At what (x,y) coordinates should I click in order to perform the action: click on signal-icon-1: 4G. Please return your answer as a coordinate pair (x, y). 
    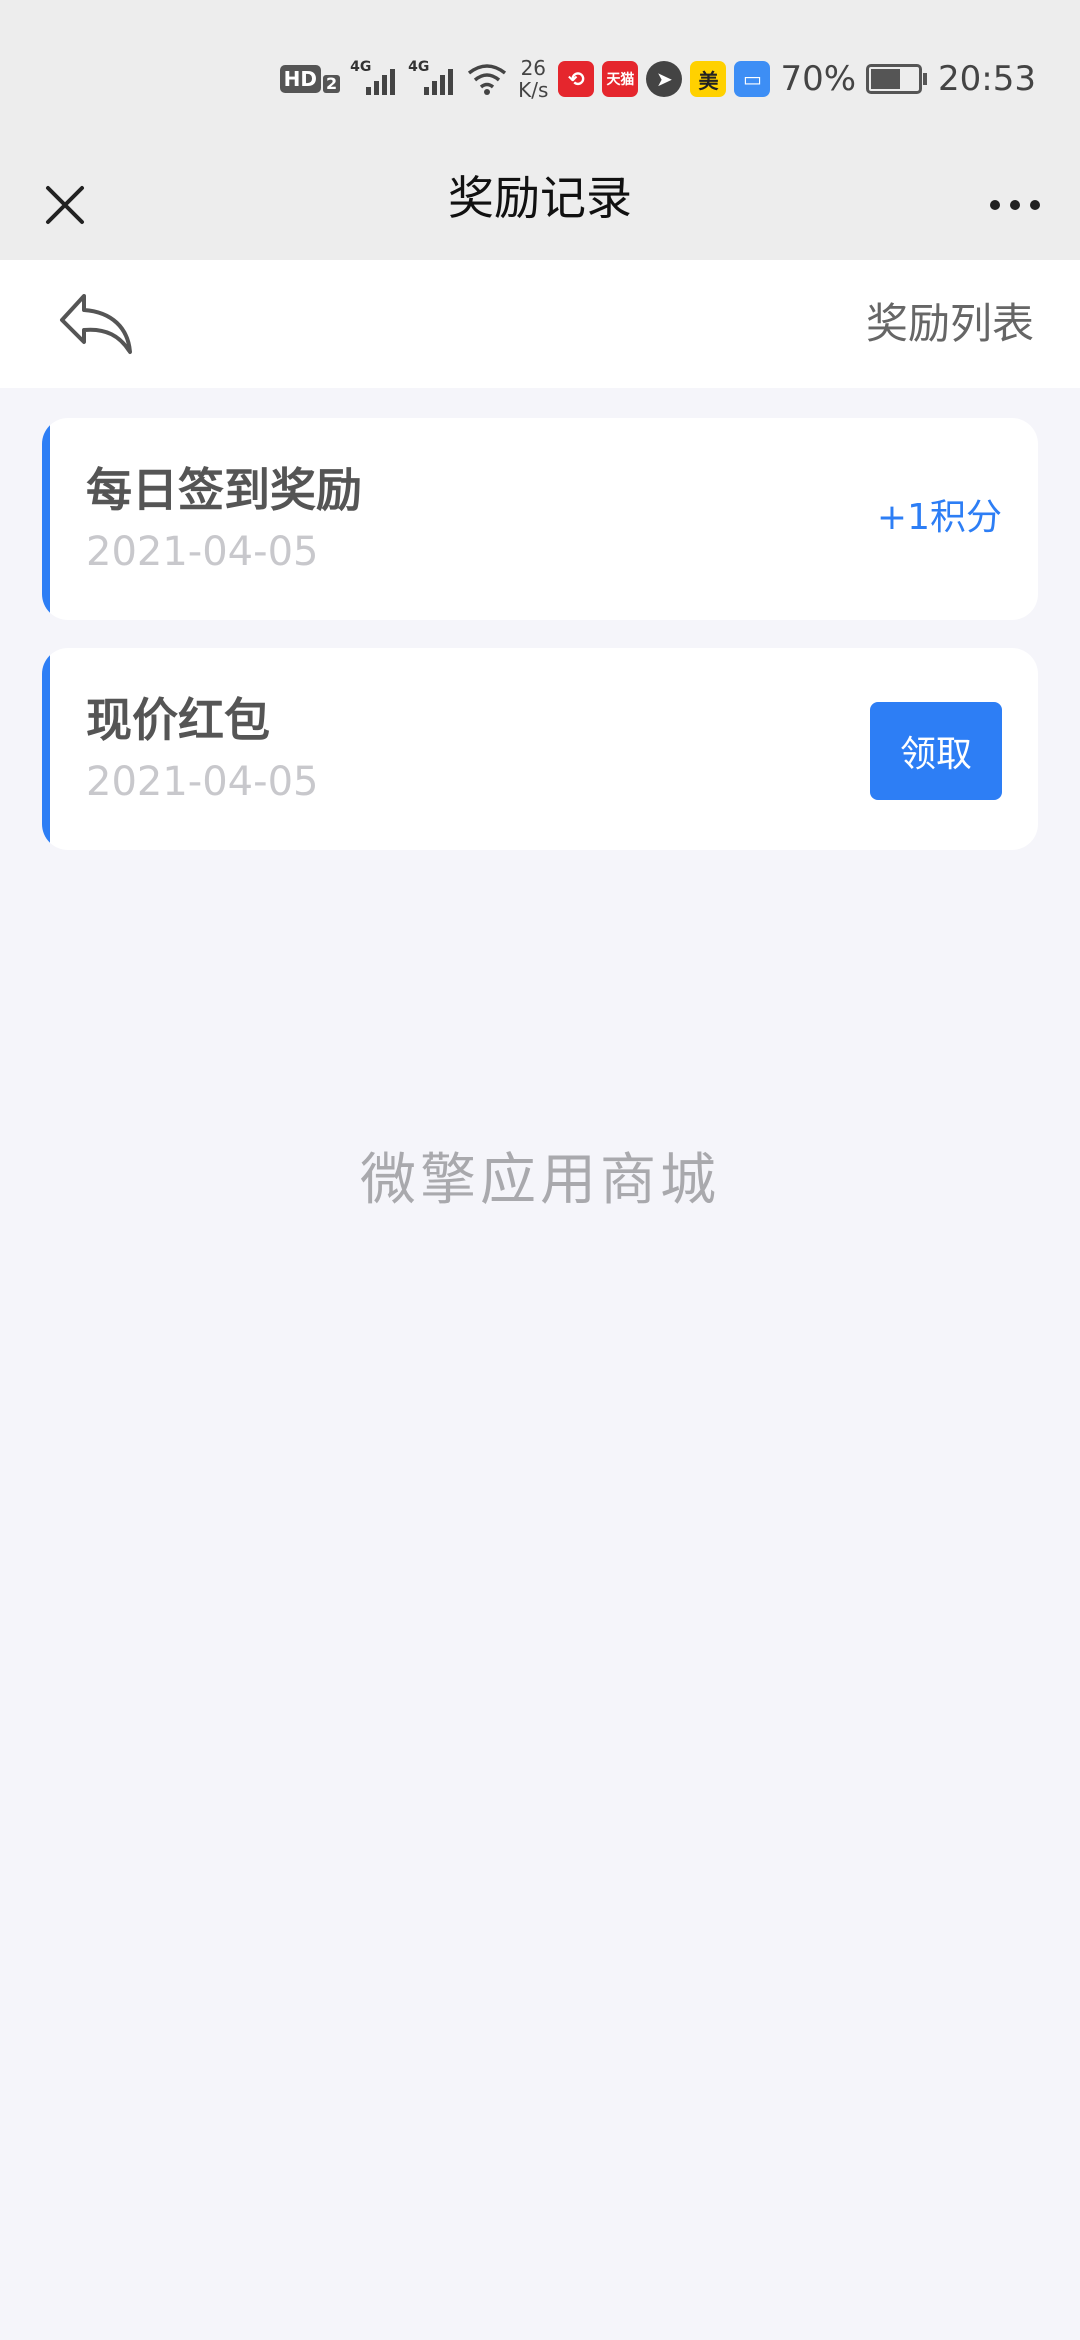
    Looking at the image, I should click on (374, 79).